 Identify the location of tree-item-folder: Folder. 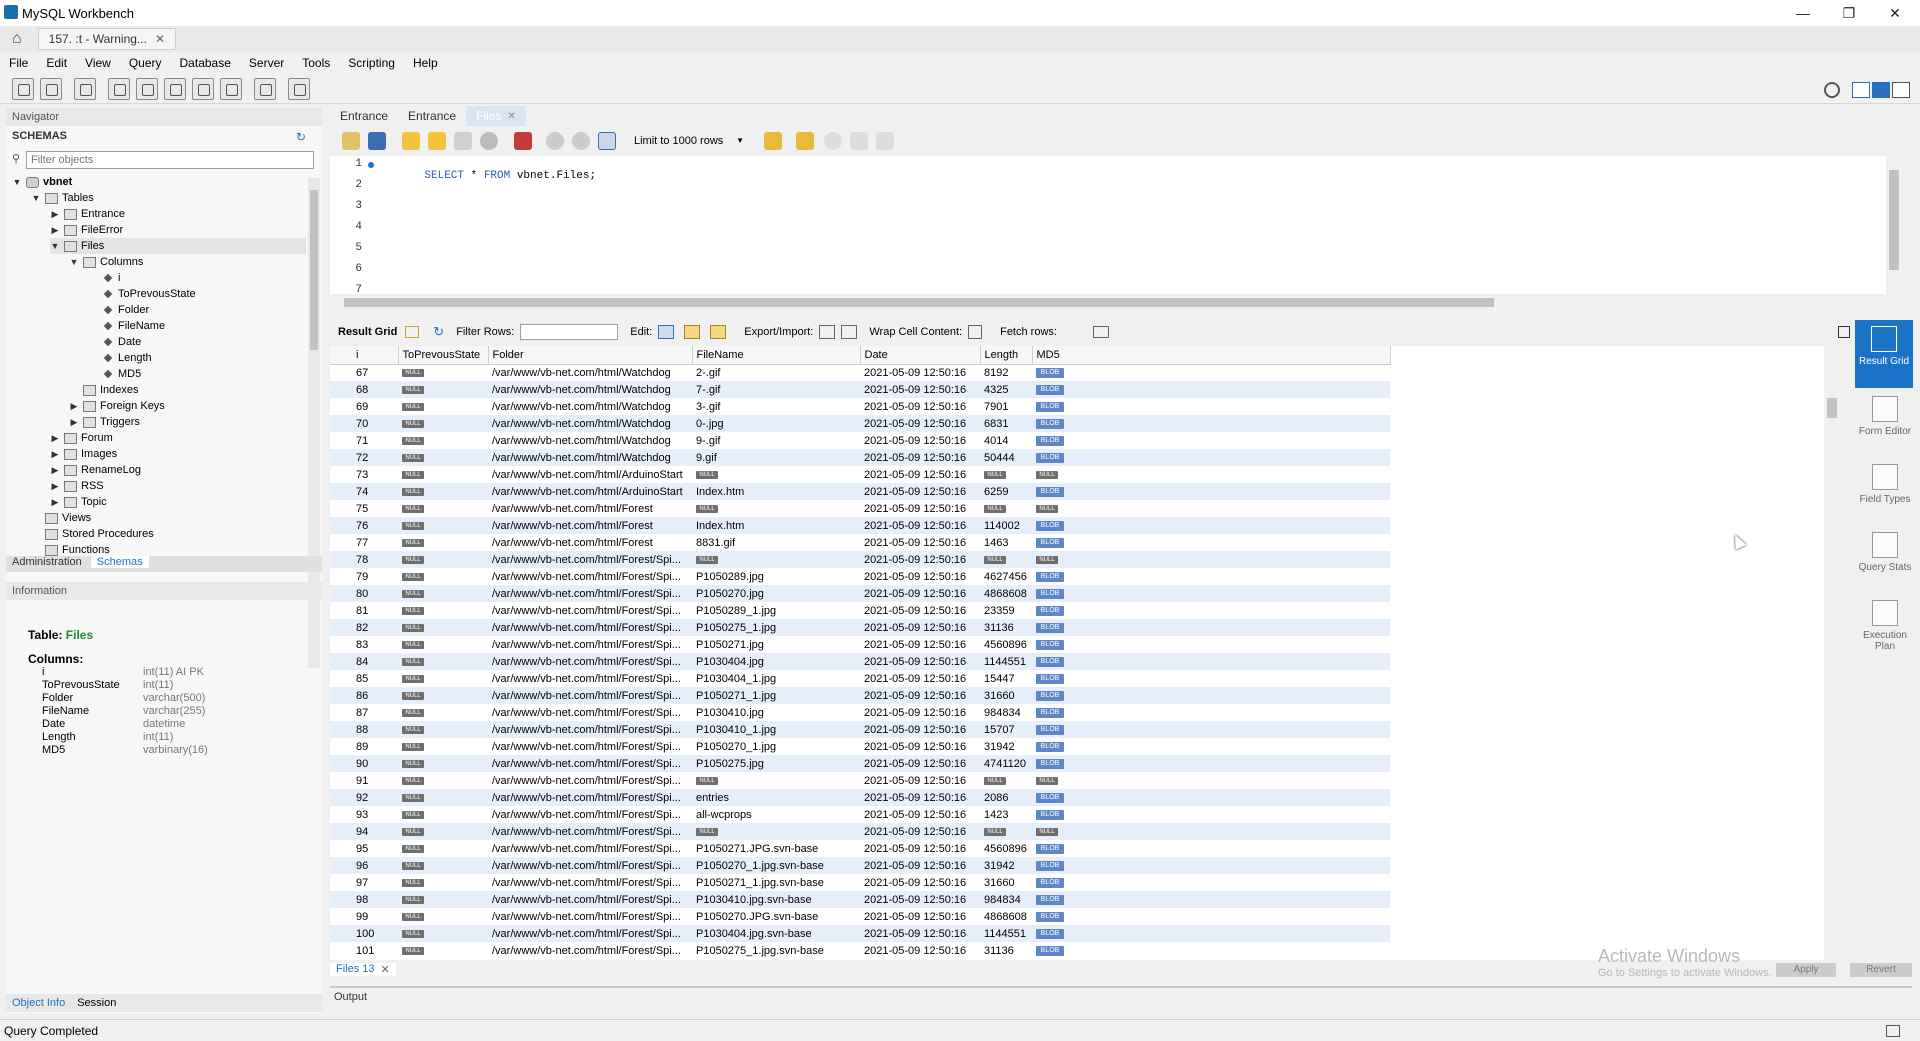
(118, 310).